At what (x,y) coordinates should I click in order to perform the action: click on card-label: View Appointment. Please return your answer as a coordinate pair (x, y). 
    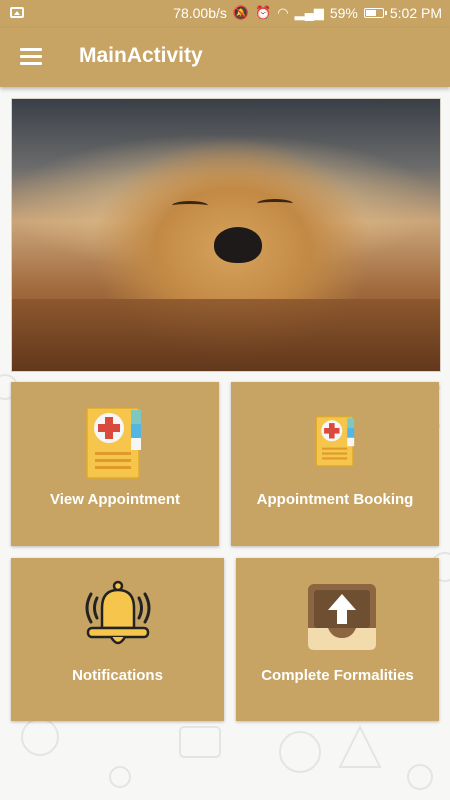
    Looking at the image, I should click on (114, 499).